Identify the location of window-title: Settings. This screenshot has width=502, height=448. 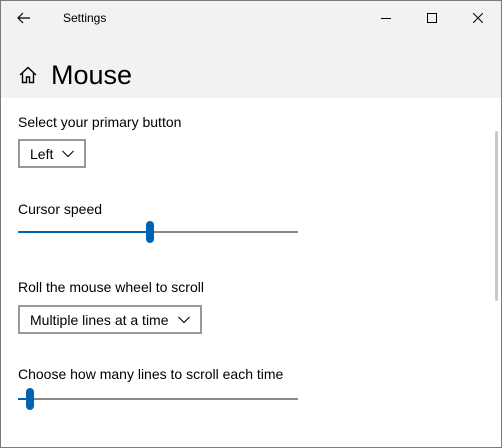
(85, 18).